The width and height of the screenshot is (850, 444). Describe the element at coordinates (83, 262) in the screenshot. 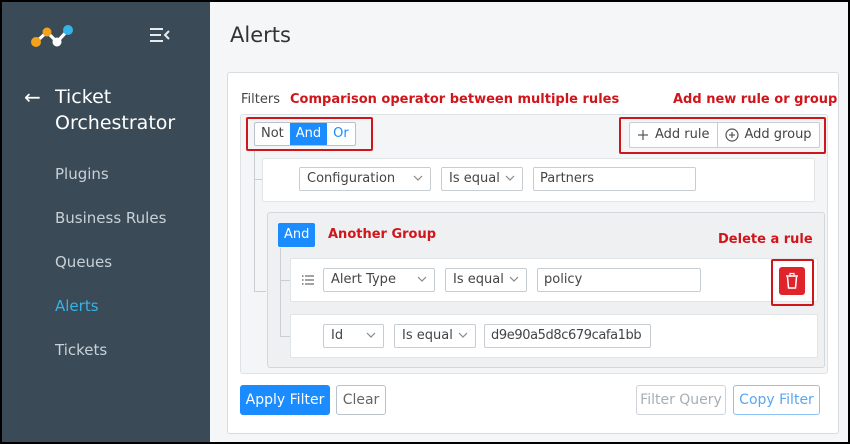

I see `sidebar-item-queues: Queues` at that location.